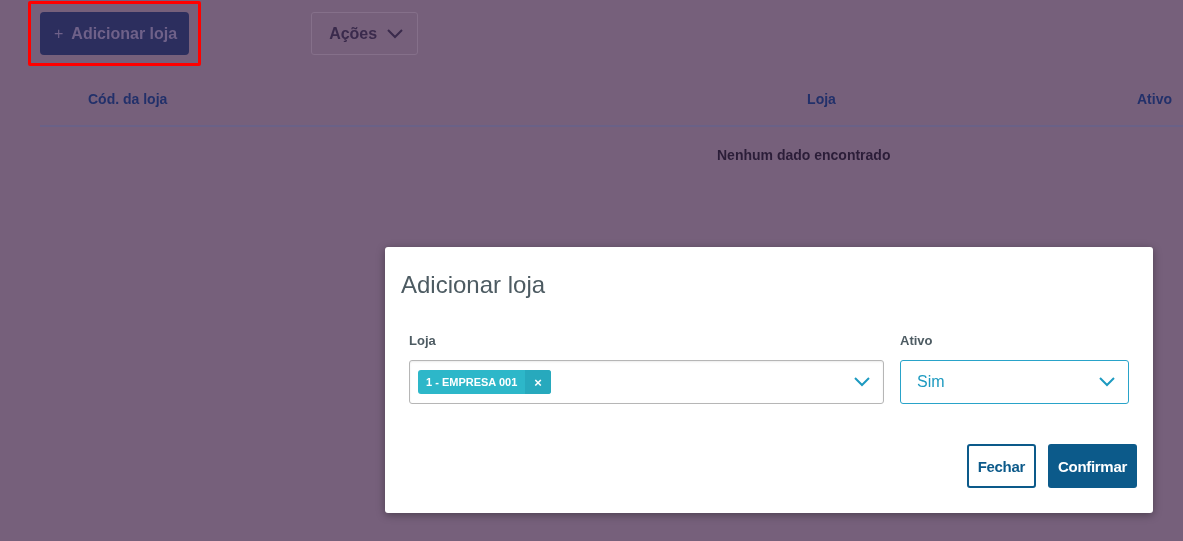 The image size is (1183, 541). I want to click on actions-button: Ações, so click(365, 33).